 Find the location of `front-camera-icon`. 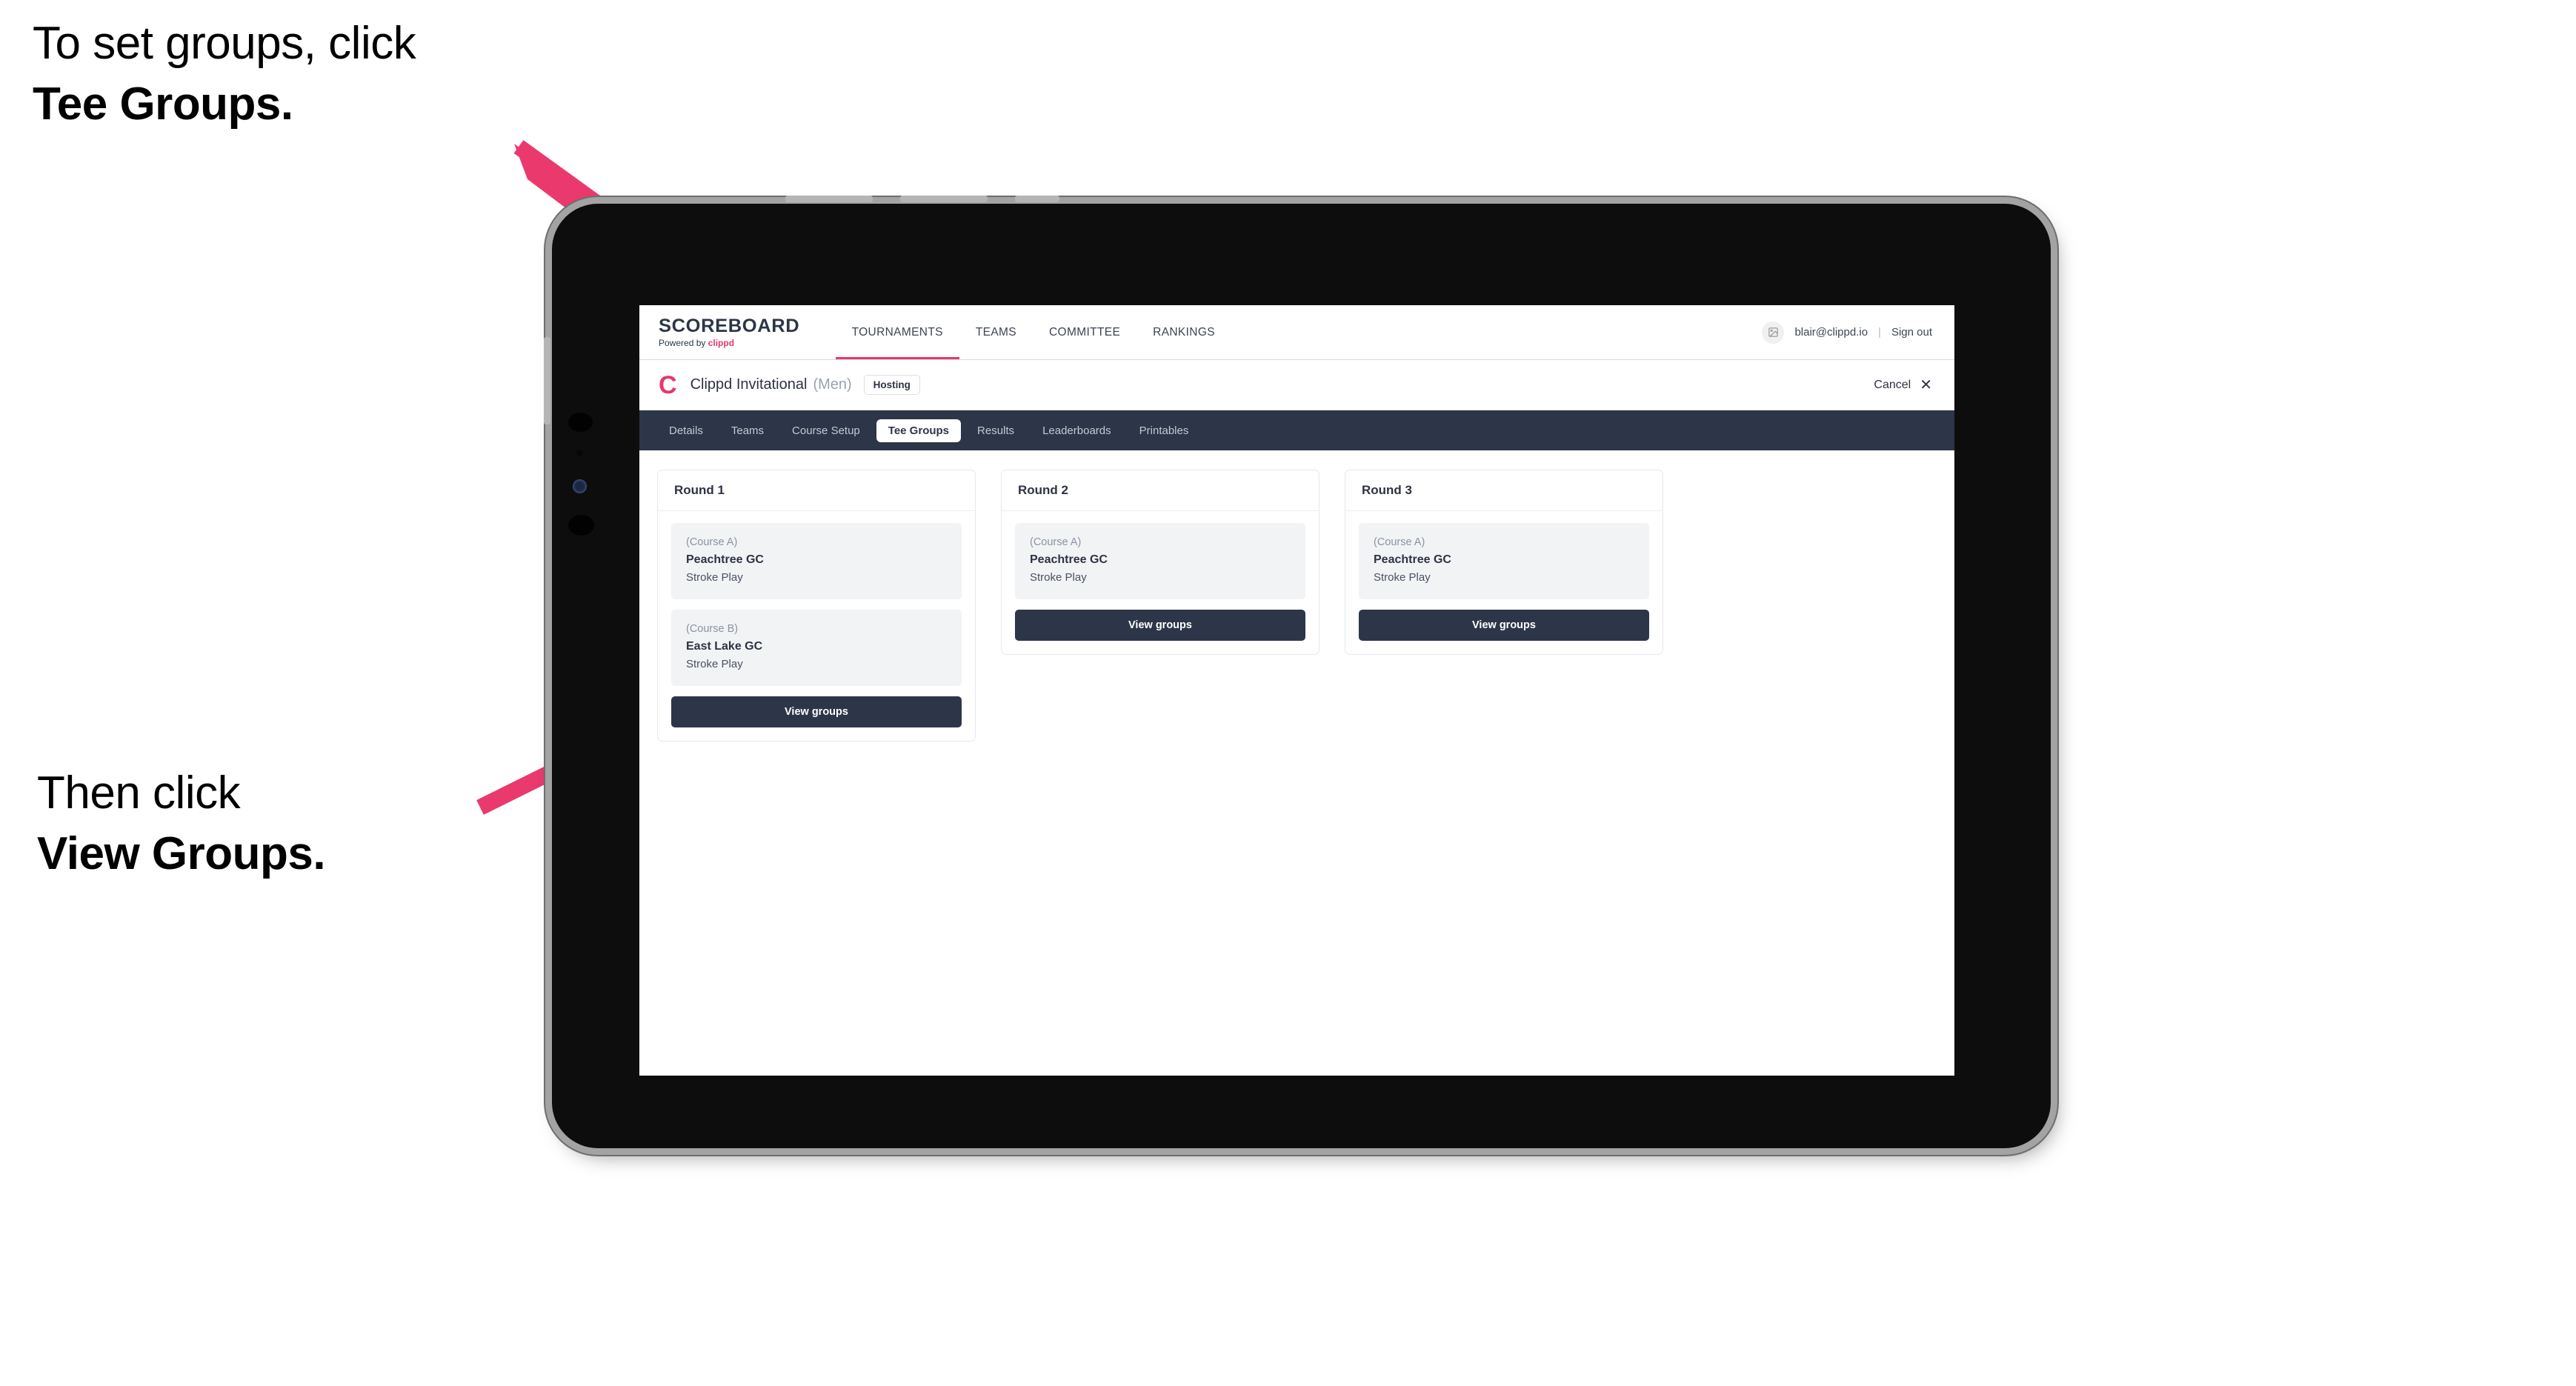

front-camera-icon is located at coordinates (580, 422).